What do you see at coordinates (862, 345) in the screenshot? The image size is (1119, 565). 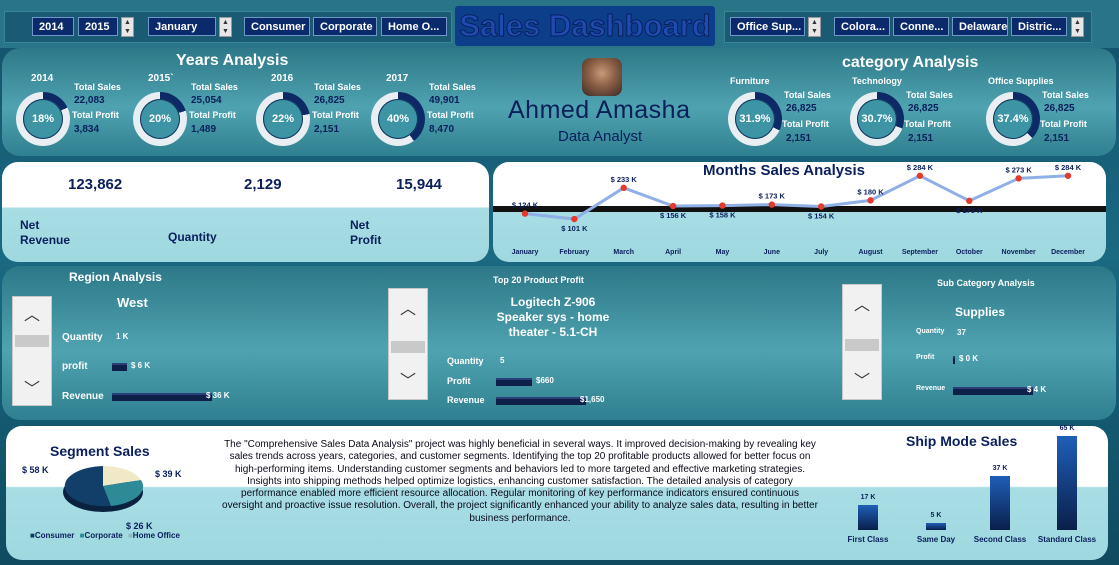 I see `subcategory-scroll-thumb` at bounding box center [862, 345].